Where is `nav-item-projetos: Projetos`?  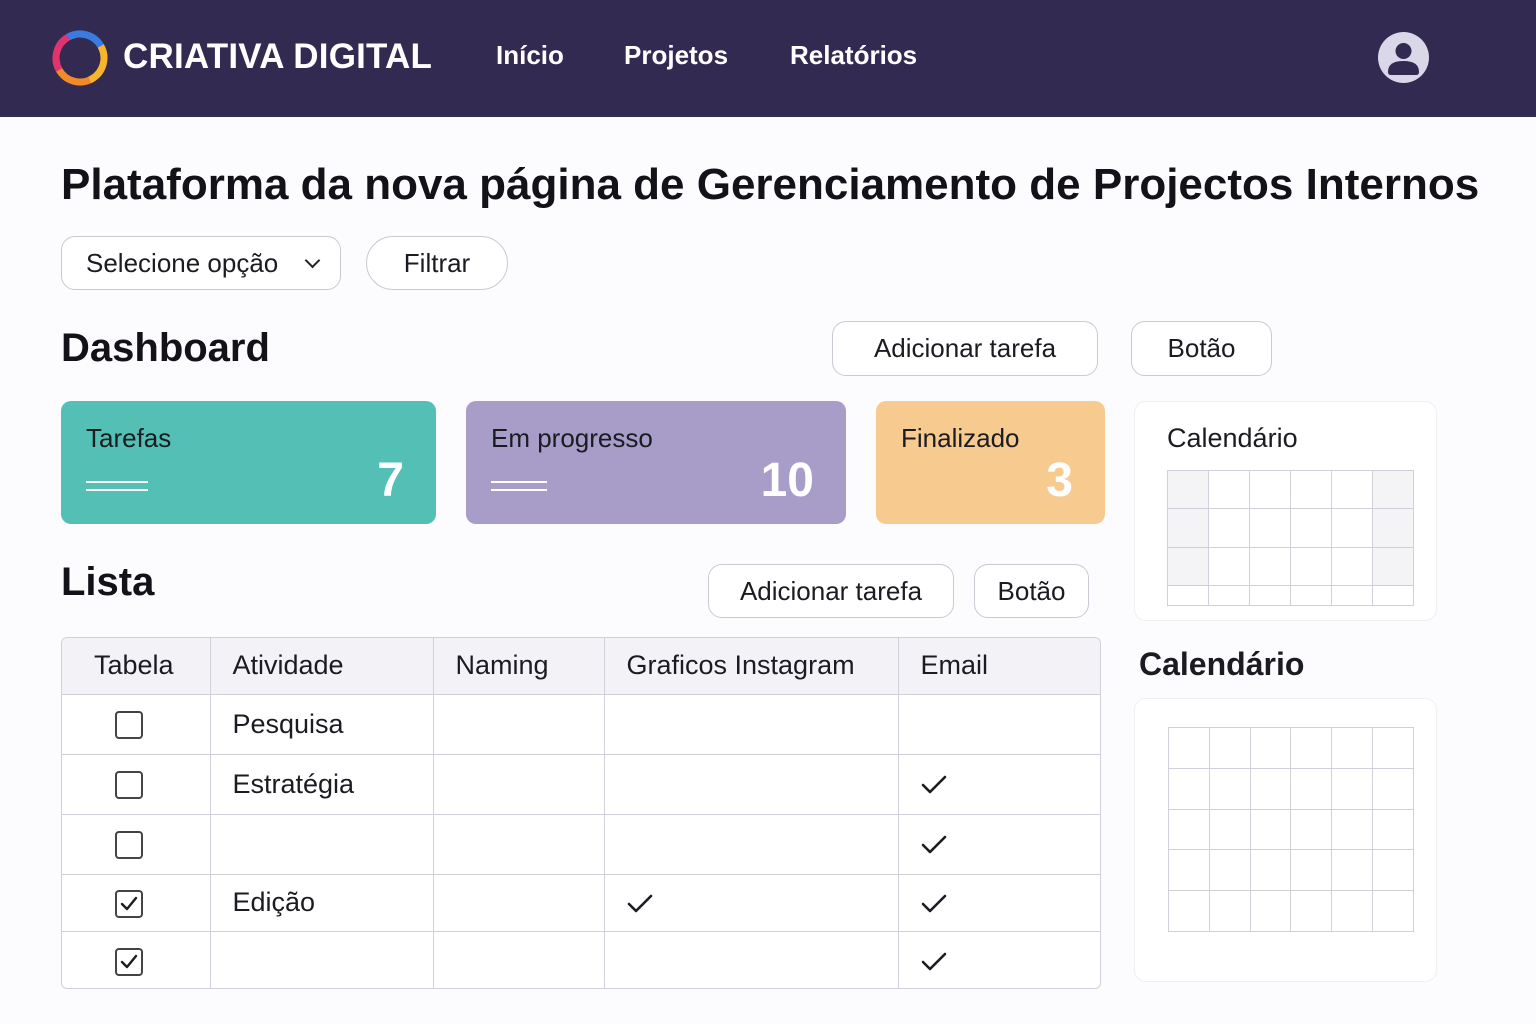 nav-item-projetos: Projetos is located at coordinates (676, 55).